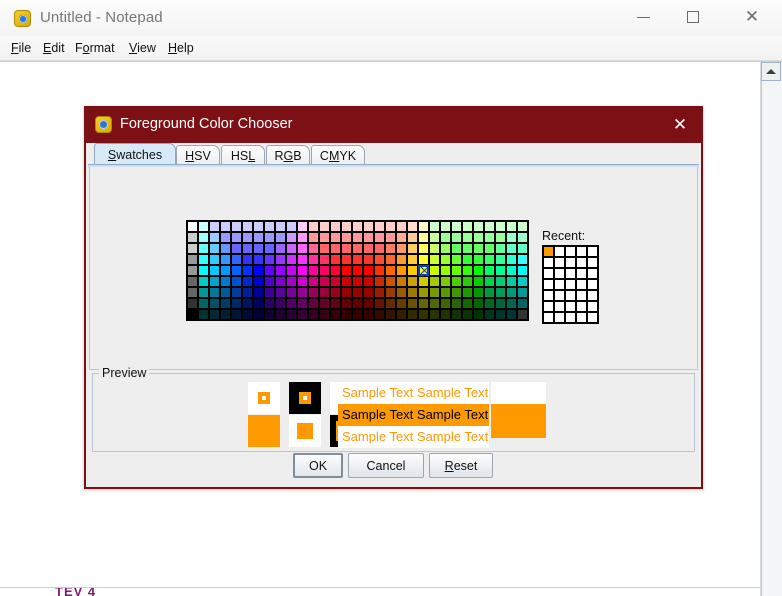  Describe the element at coordinates (198, 155) in the screenshot. I see `tab-hsv: HSV` at that location.